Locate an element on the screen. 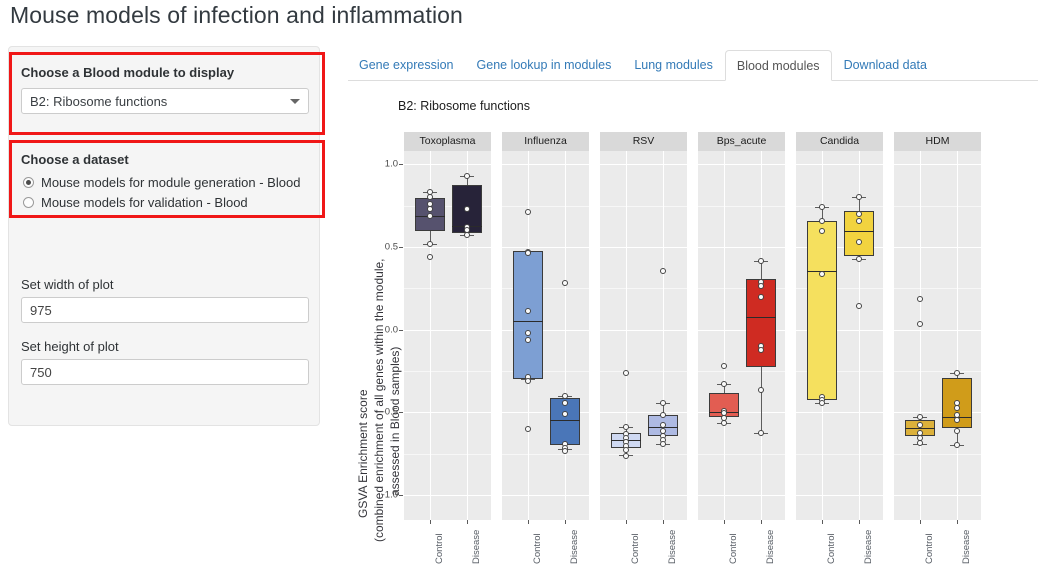 Image resolution: width=1044 pixels, height=586 pixels. x-axis-tick-label: Control is located at coordinates (832, 548).